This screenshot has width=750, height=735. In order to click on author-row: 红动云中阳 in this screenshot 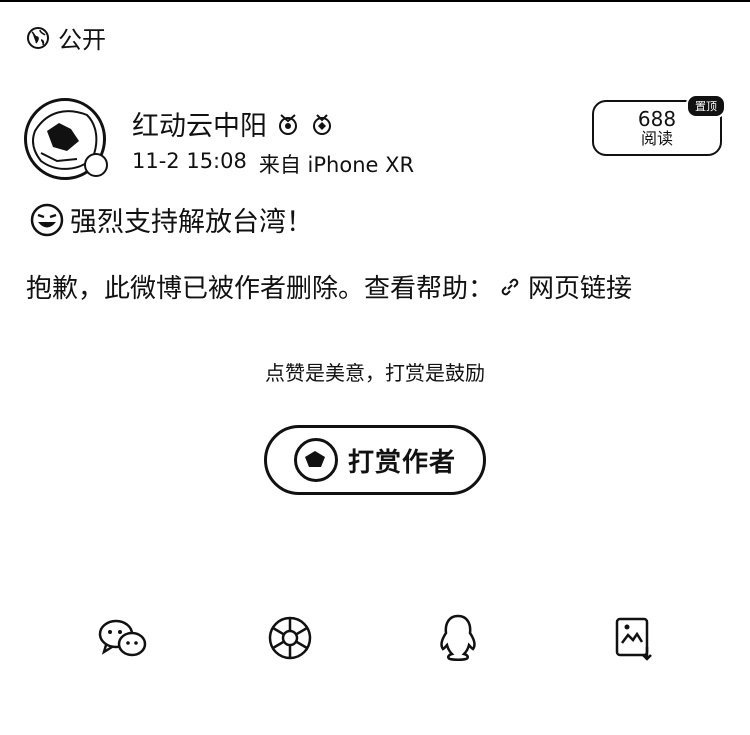, I will do `click(233, 123)`.